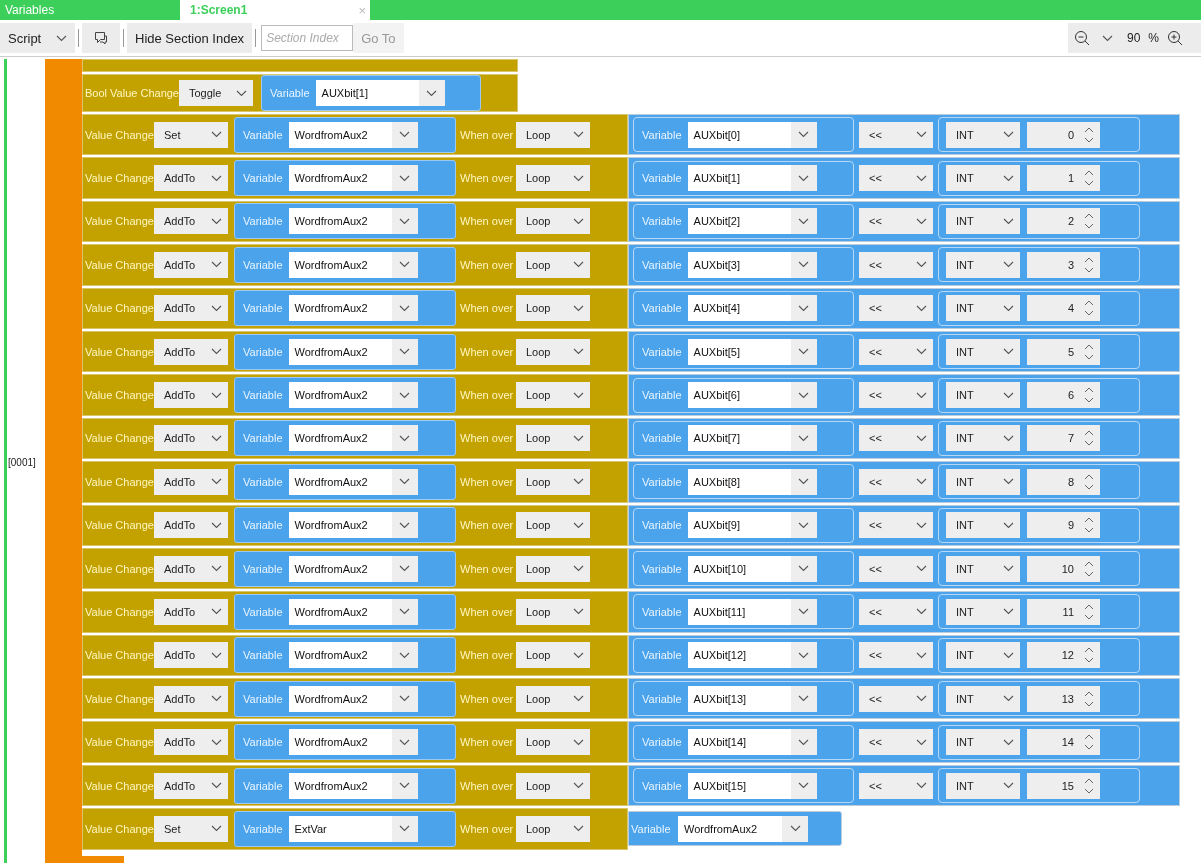 The image size is (1201, 863). I want to click on comment-button, so click(101, 38).